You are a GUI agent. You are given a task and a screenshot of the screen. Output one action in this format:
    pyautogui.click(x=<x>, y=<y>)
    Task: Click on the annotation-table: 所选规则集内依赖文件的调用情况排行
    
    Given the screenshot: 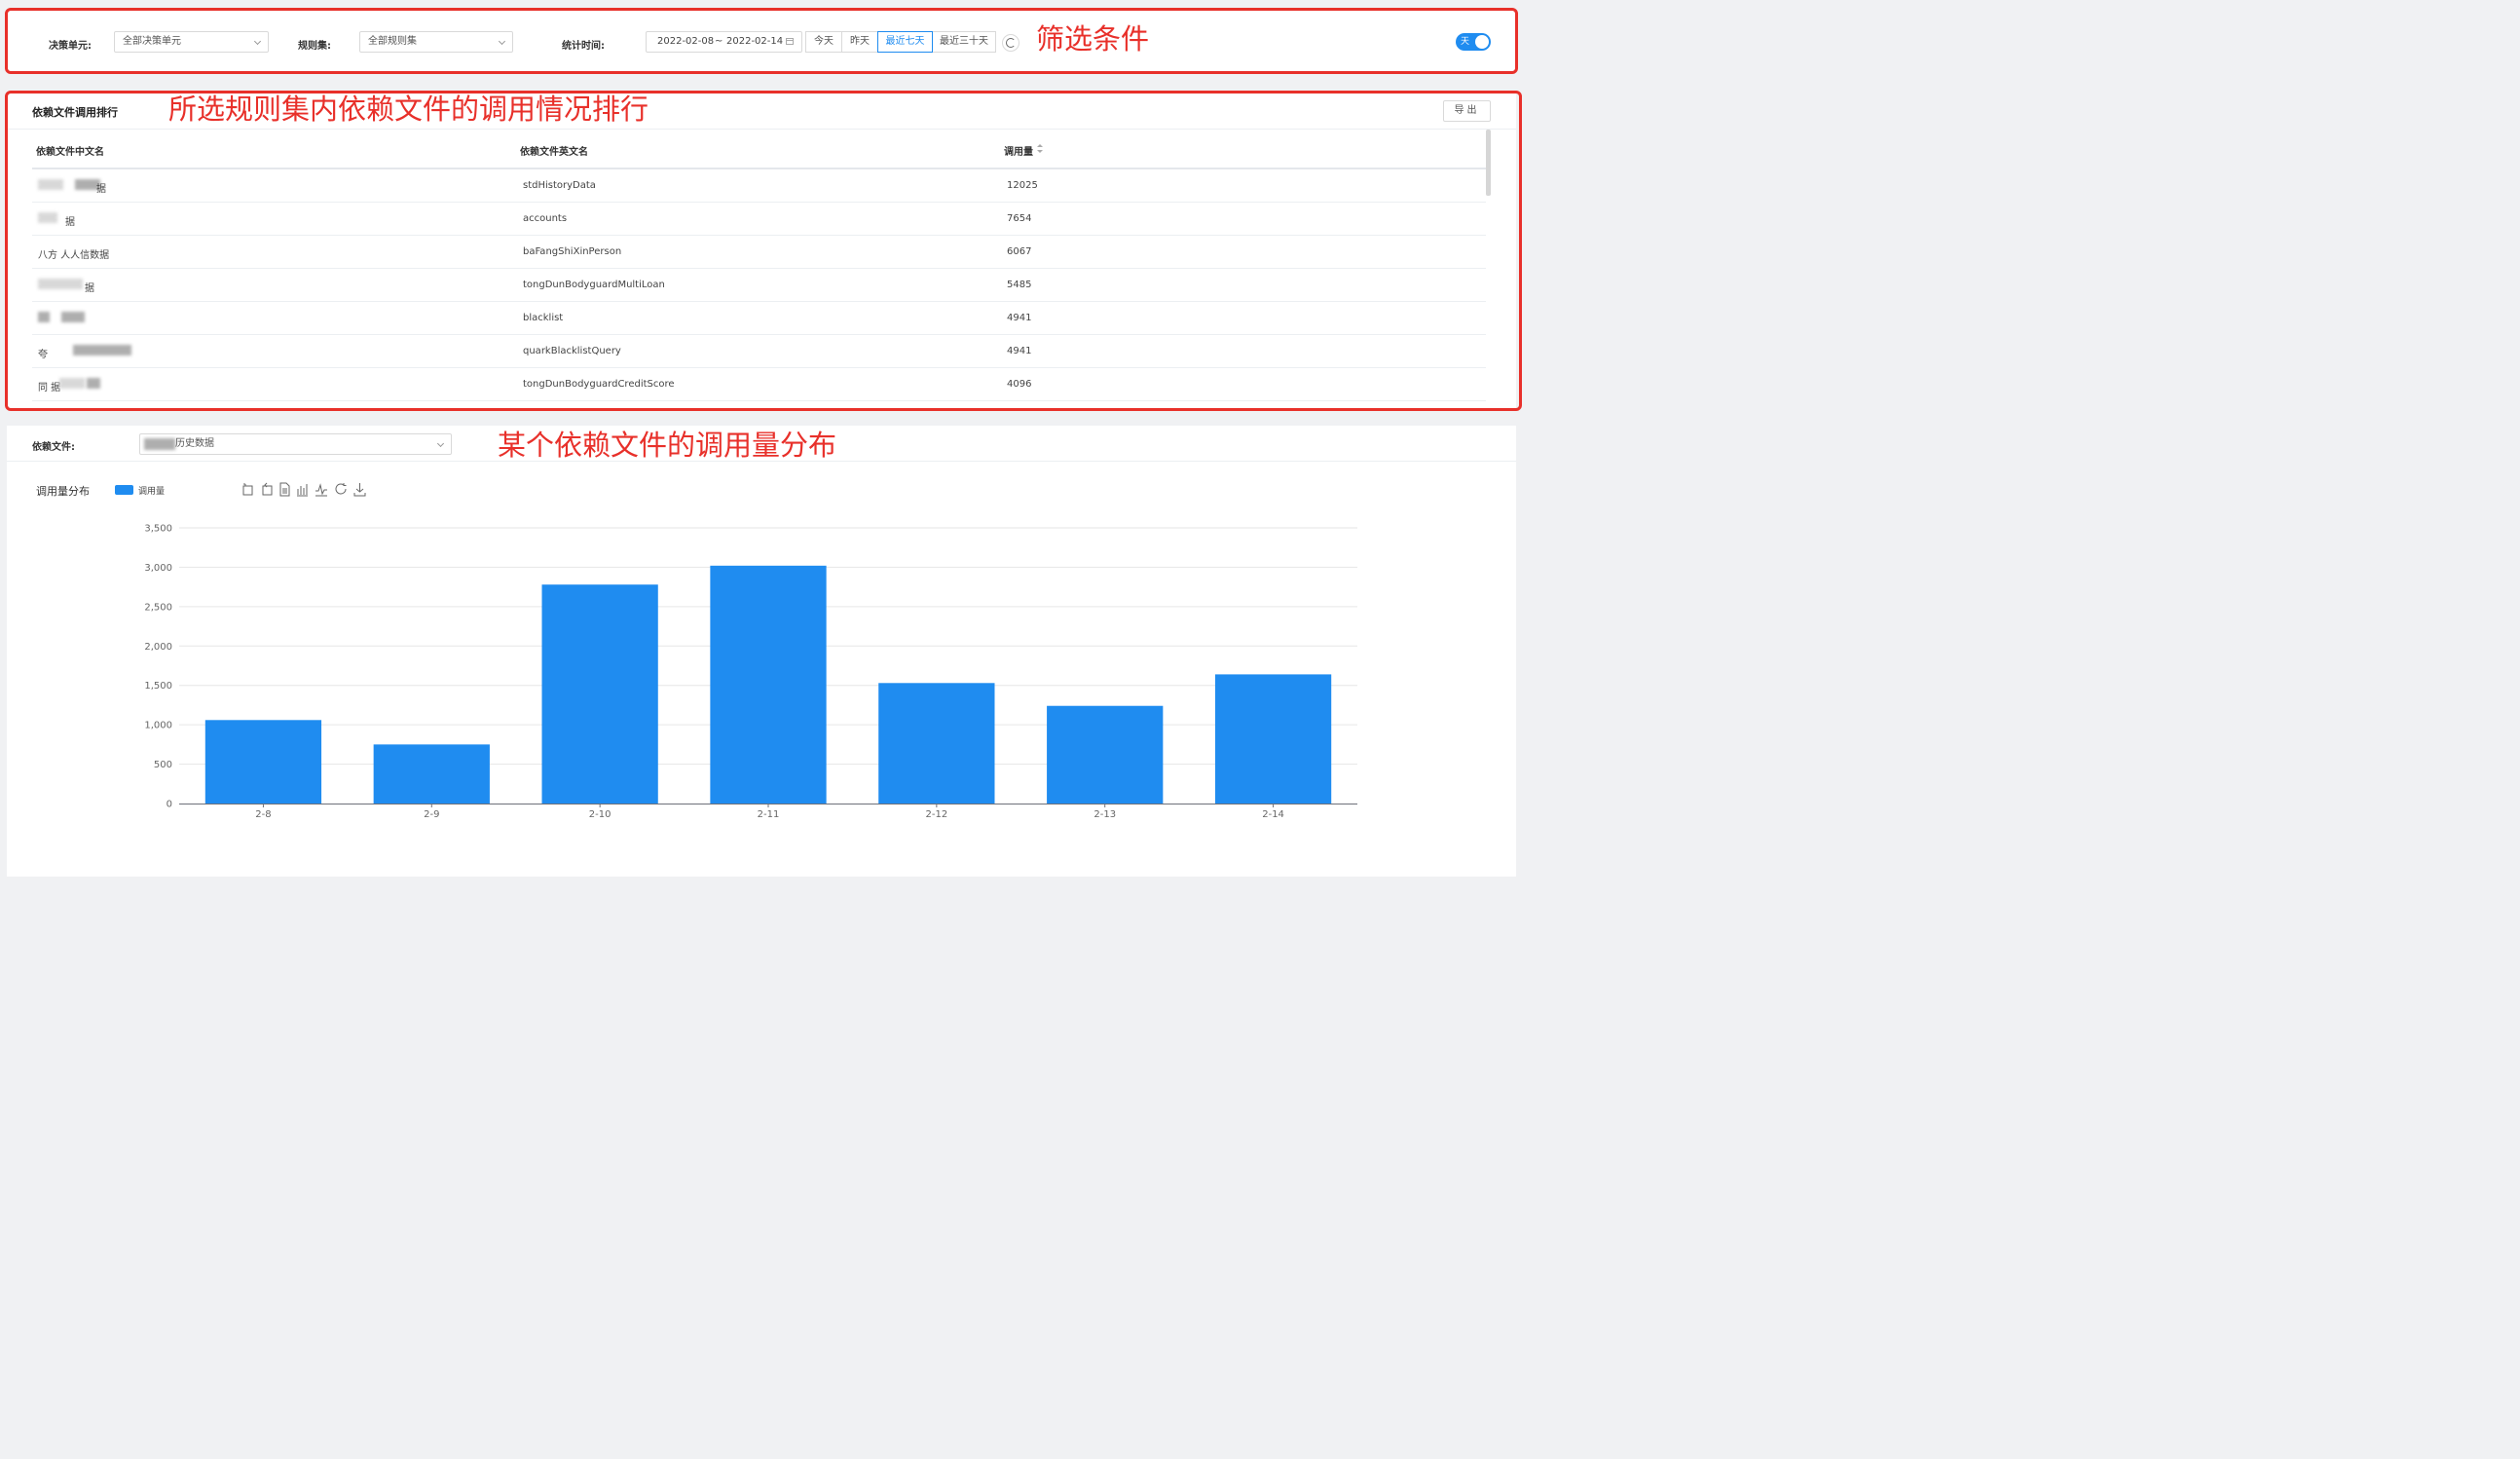 What is the action you would take?
    pyautogui.click(x=408, y=109)
    